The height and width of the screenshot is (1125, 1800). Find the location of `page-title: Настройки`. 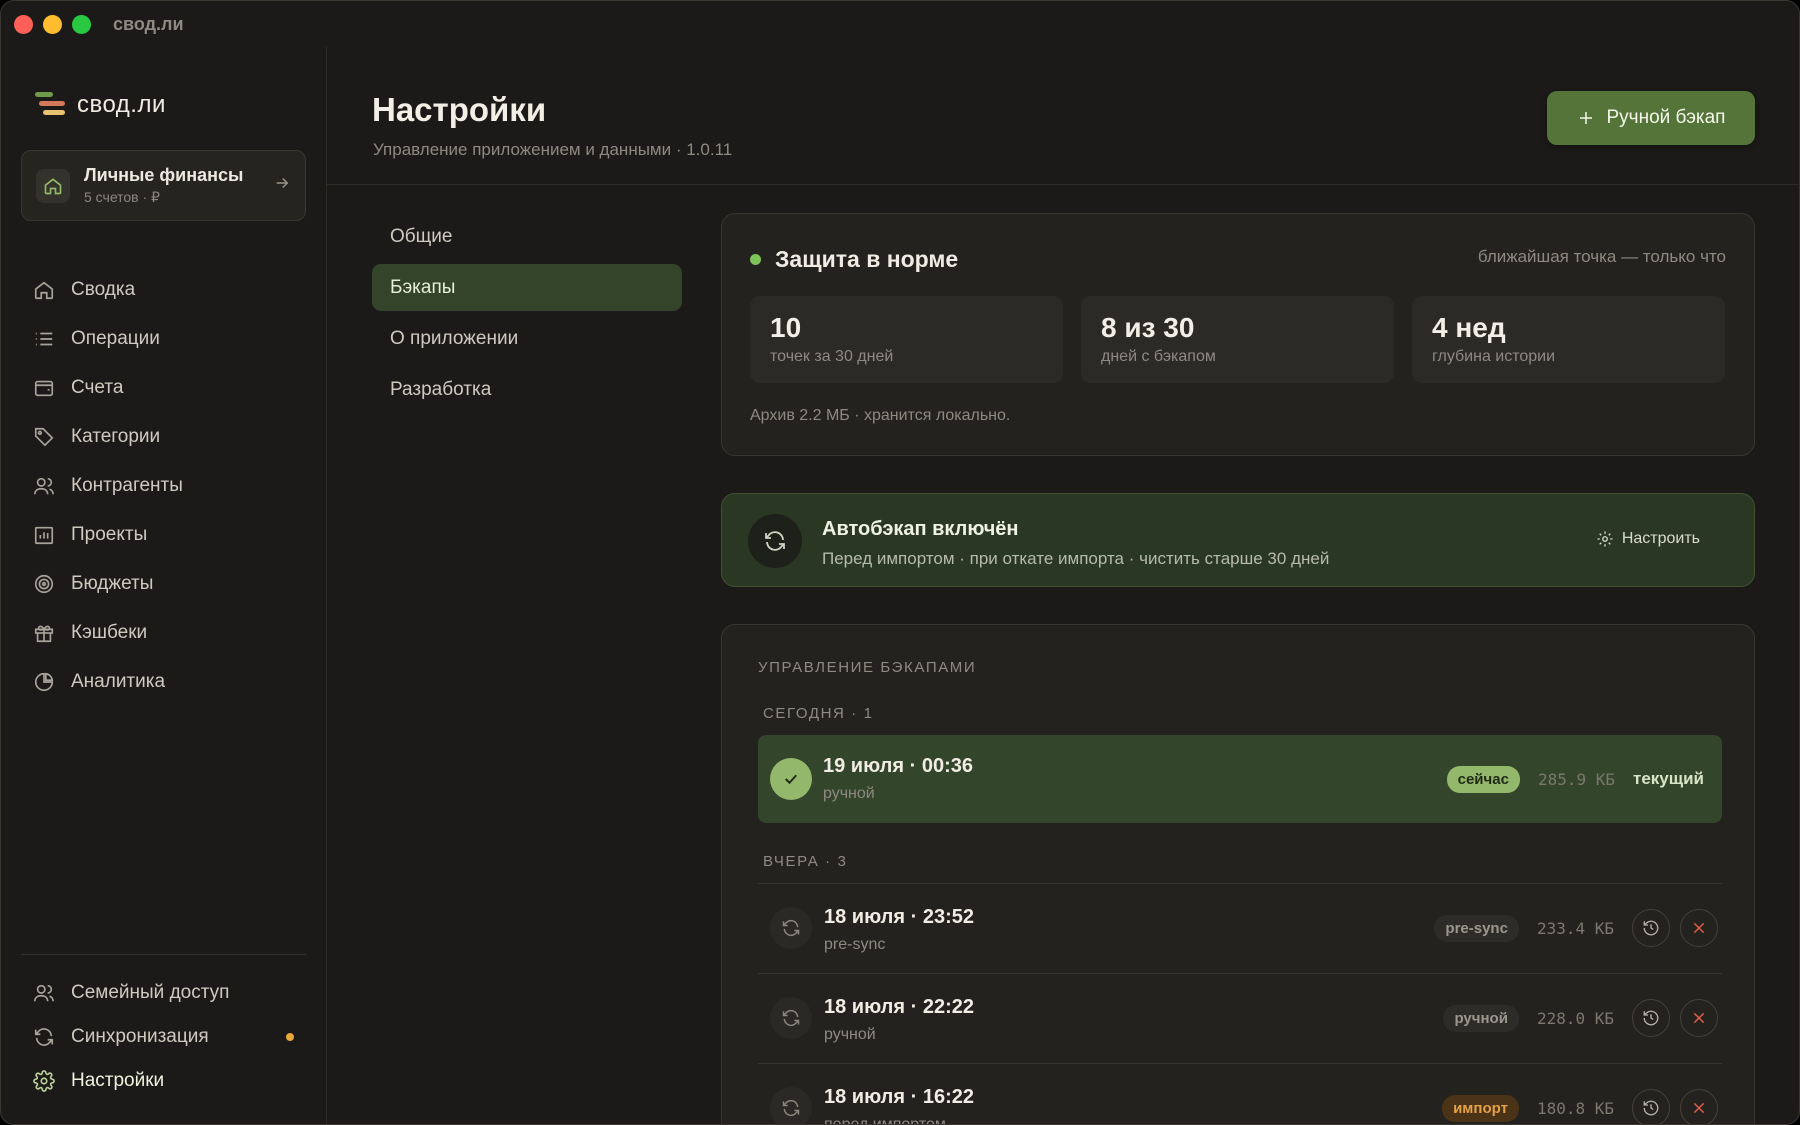

page-title: Настройки is located at coordinates (459, 109).